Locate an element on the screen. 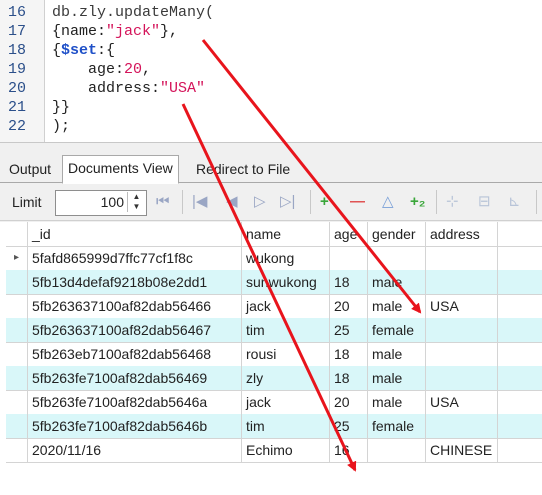  cell-name: sunwukong is located at coordinates (286, 282).